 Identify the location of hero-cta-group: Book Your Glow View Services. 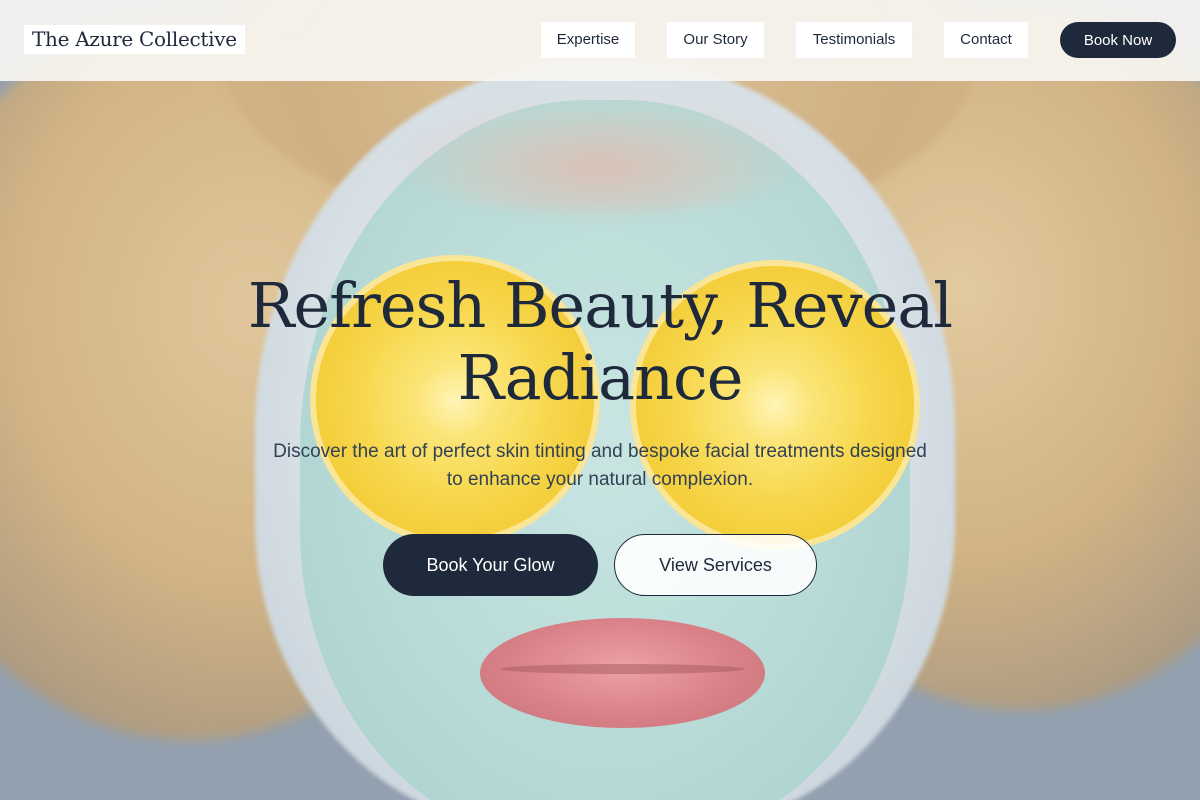
(600, 565).